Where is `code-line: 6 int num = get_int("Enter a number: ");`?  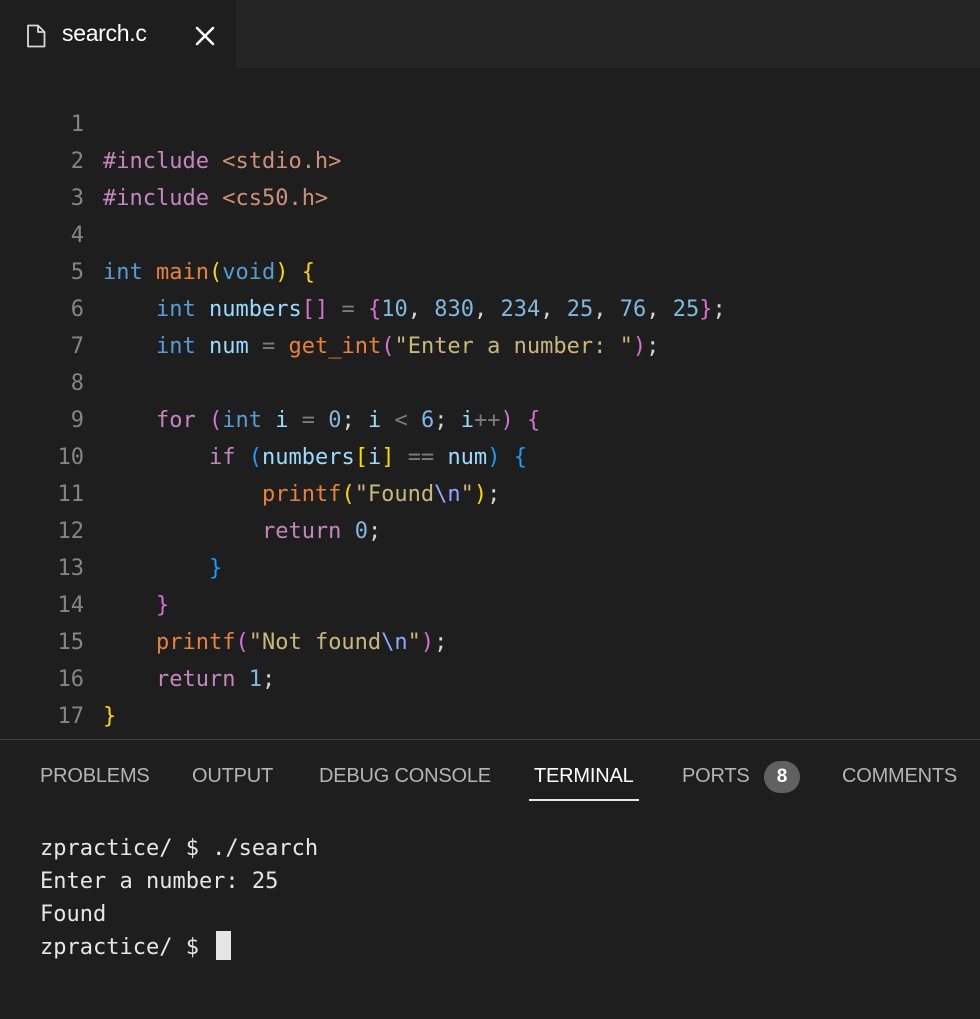
code-line: 6 int num = get_int("Enter a number: "); is located at coordinates (490, 306).